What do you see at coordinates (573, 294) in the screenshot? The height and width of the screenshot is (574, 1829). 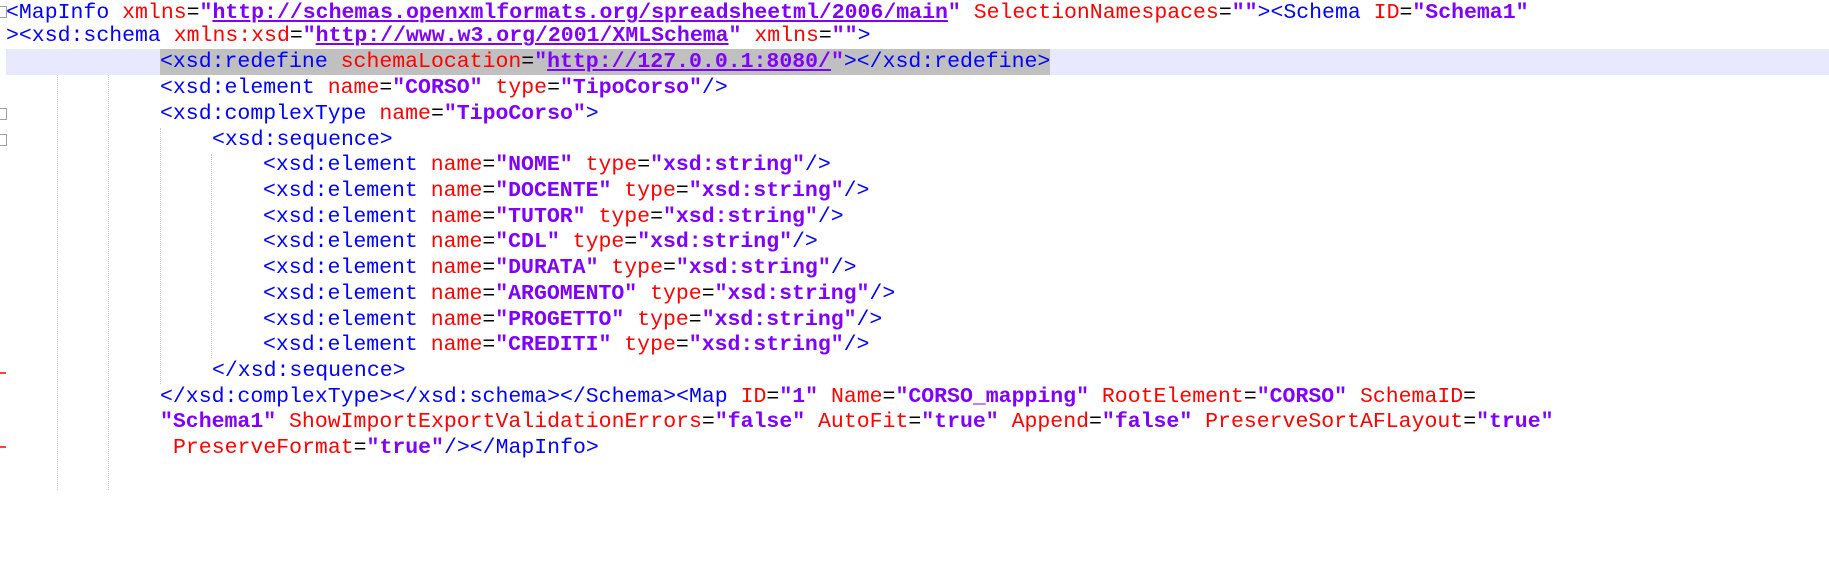 I see `token-val: "ARGOMENTO"` at bounding box center [573, 294].